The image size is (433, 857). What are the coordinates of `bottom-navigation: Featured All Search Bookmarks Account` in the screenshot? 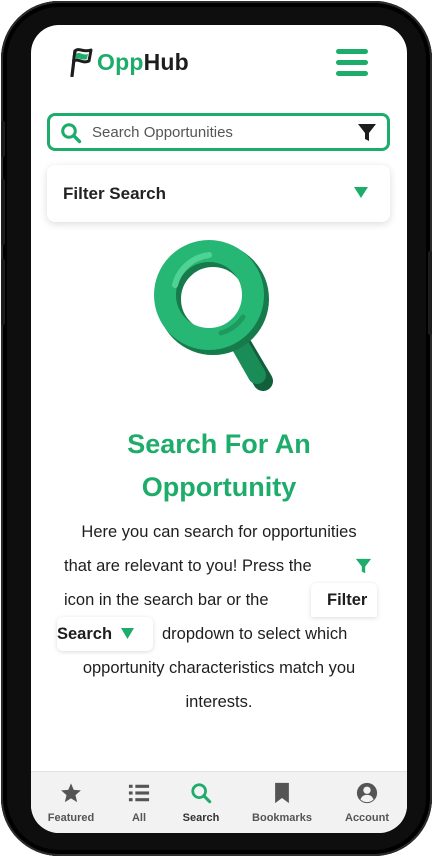 It's located at (219, 802).